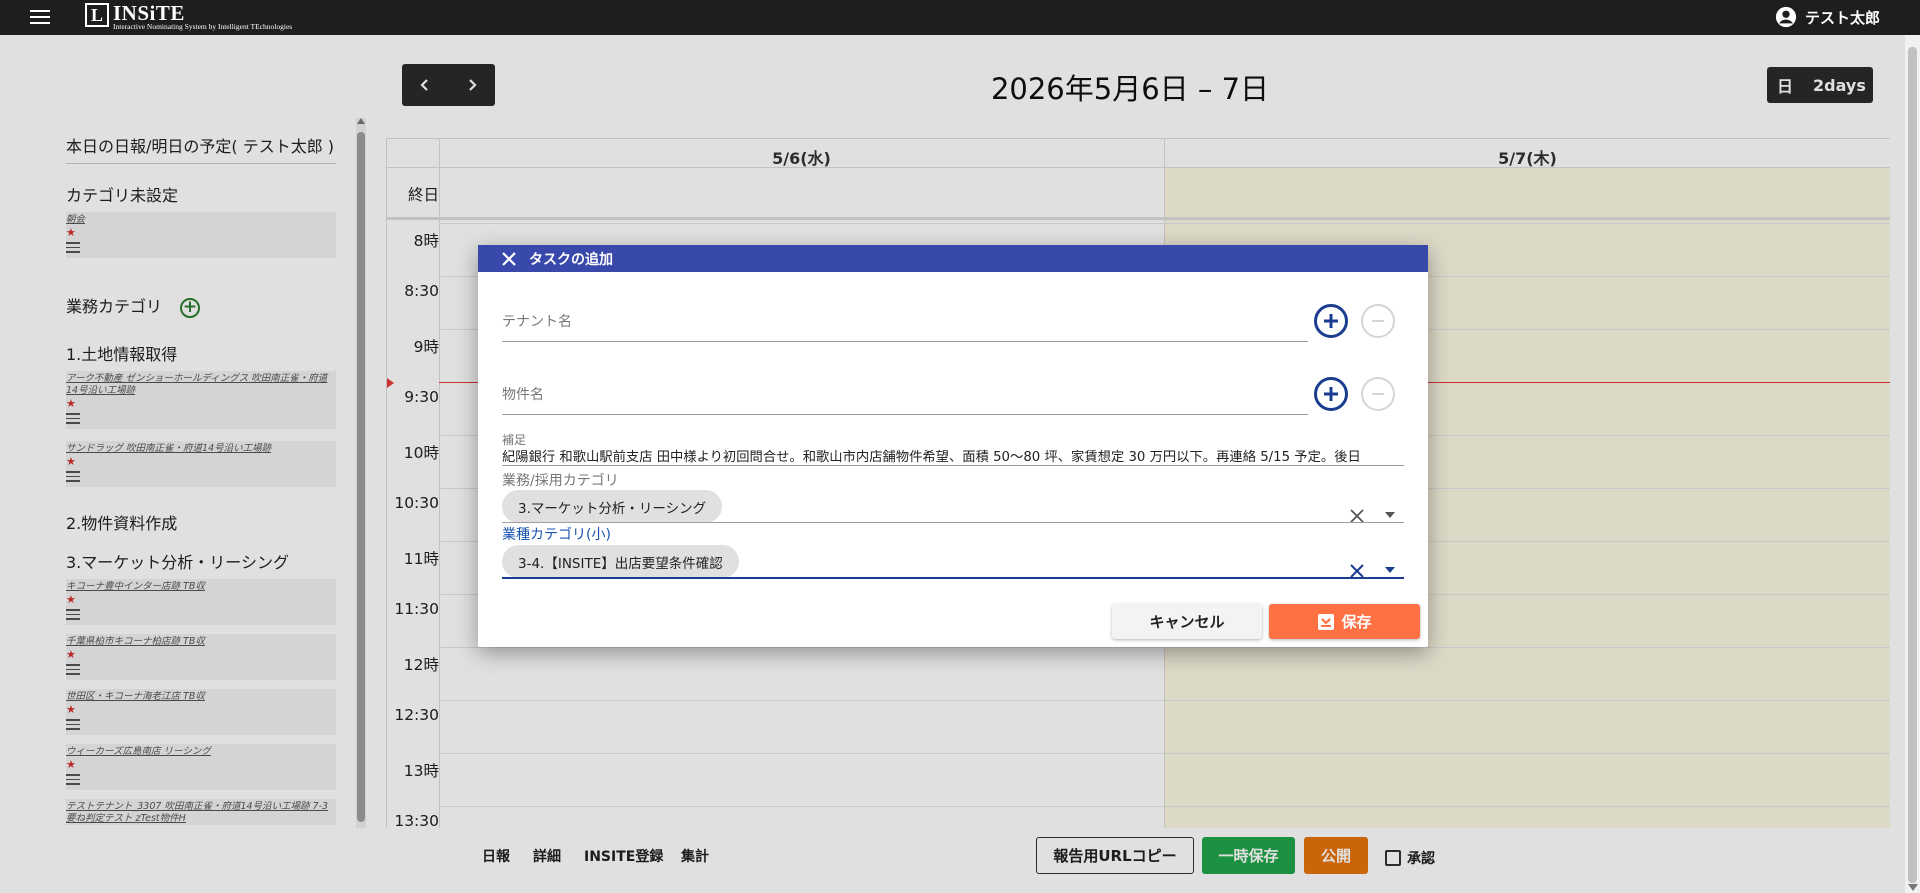  I want to click on save-button: 保存, so click(1344, 621).